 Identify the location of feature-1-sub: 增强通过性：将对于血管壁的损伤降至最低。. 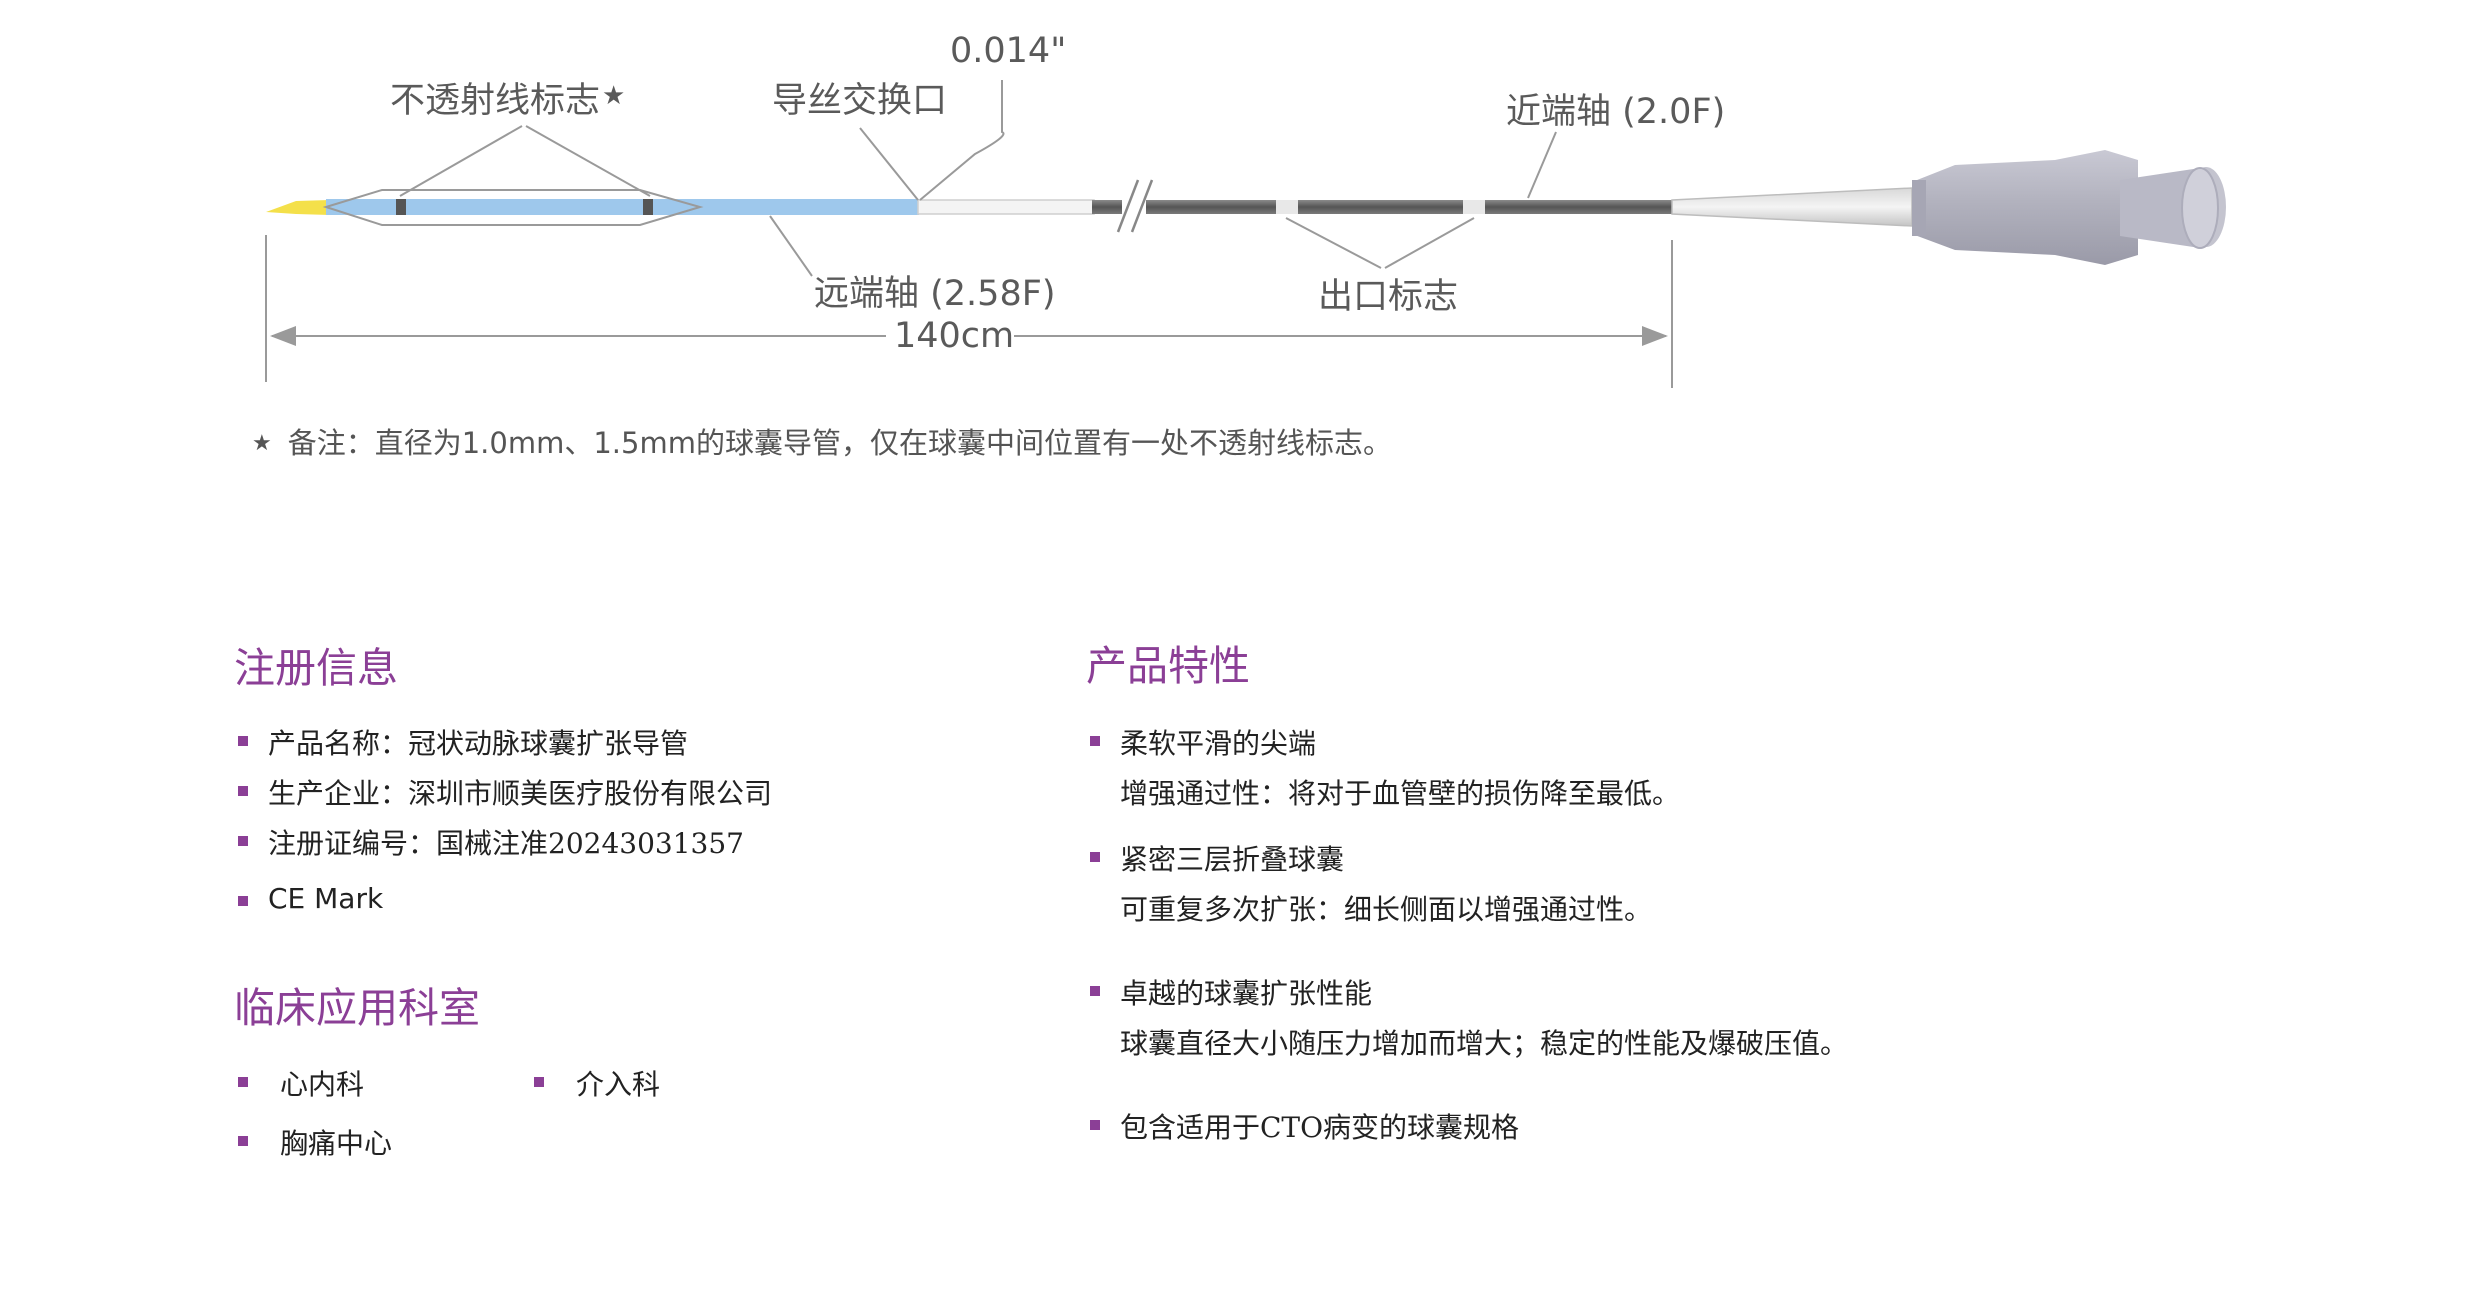
(1400, 793).